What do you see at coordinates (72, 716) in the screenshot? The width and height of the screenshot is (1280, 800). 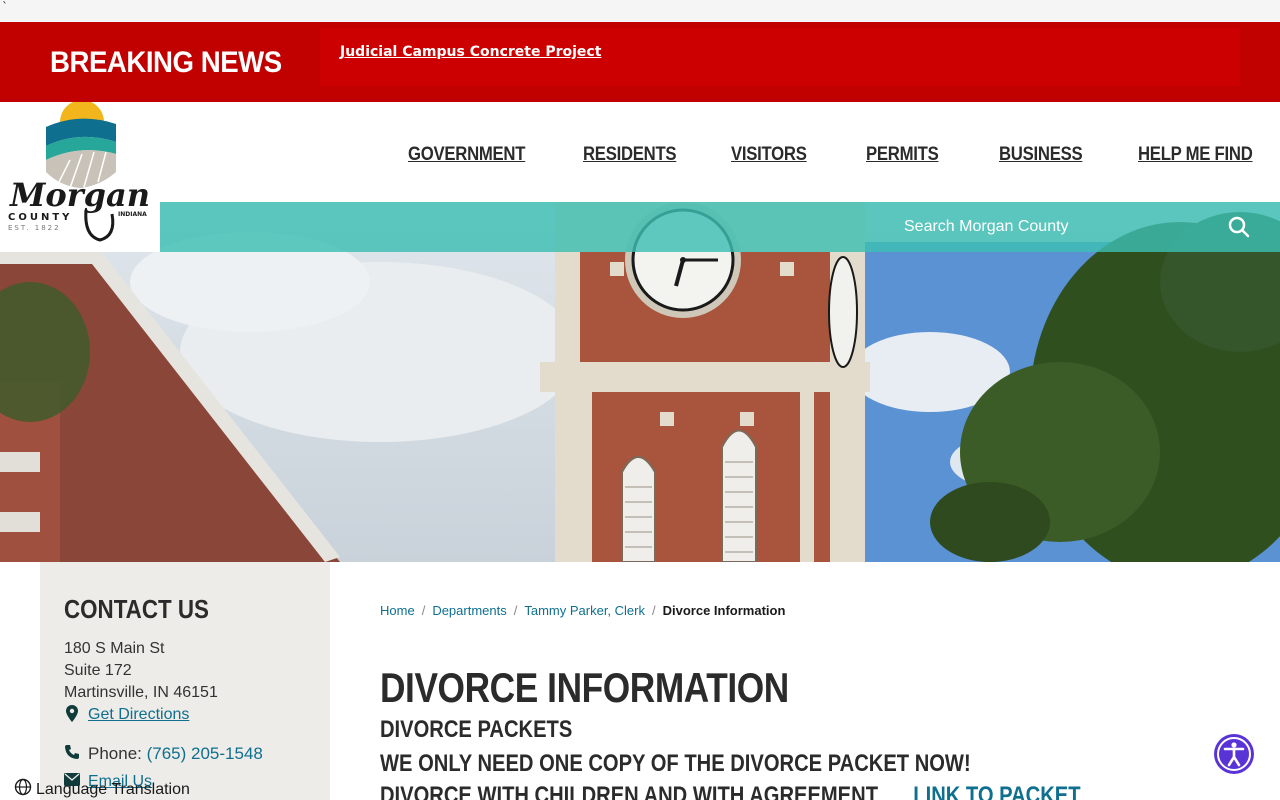 I see `map-pin-icon` at bounding box center [72, 716].